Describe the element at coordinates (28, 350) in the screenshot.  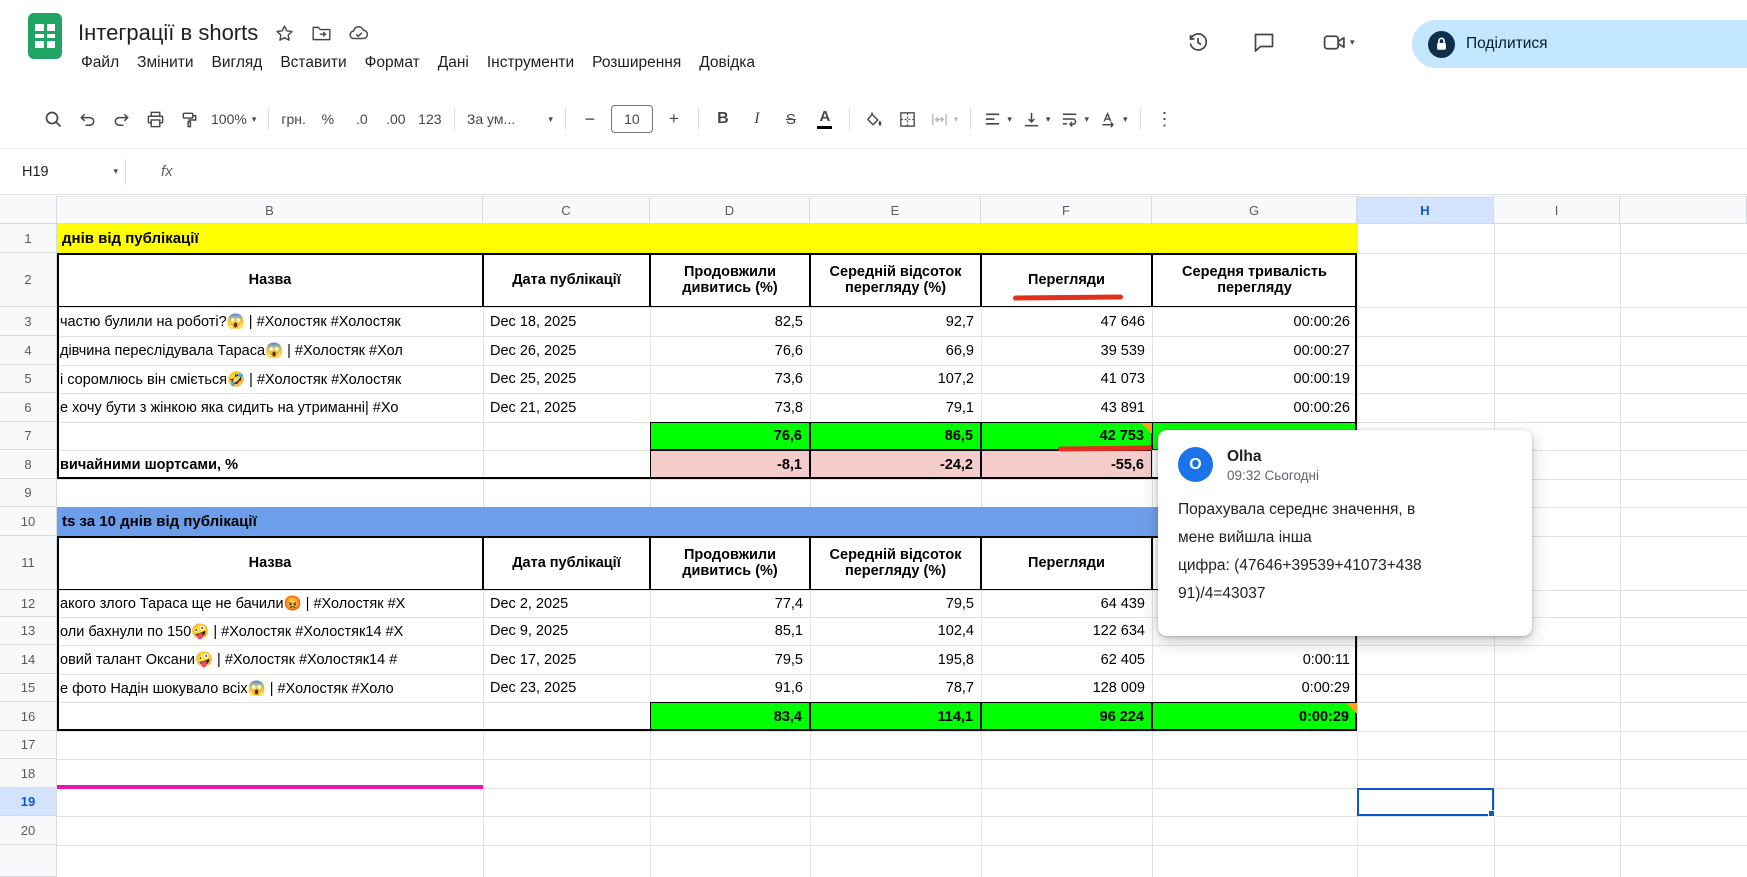
I see `row-header-4: 4` at that location.